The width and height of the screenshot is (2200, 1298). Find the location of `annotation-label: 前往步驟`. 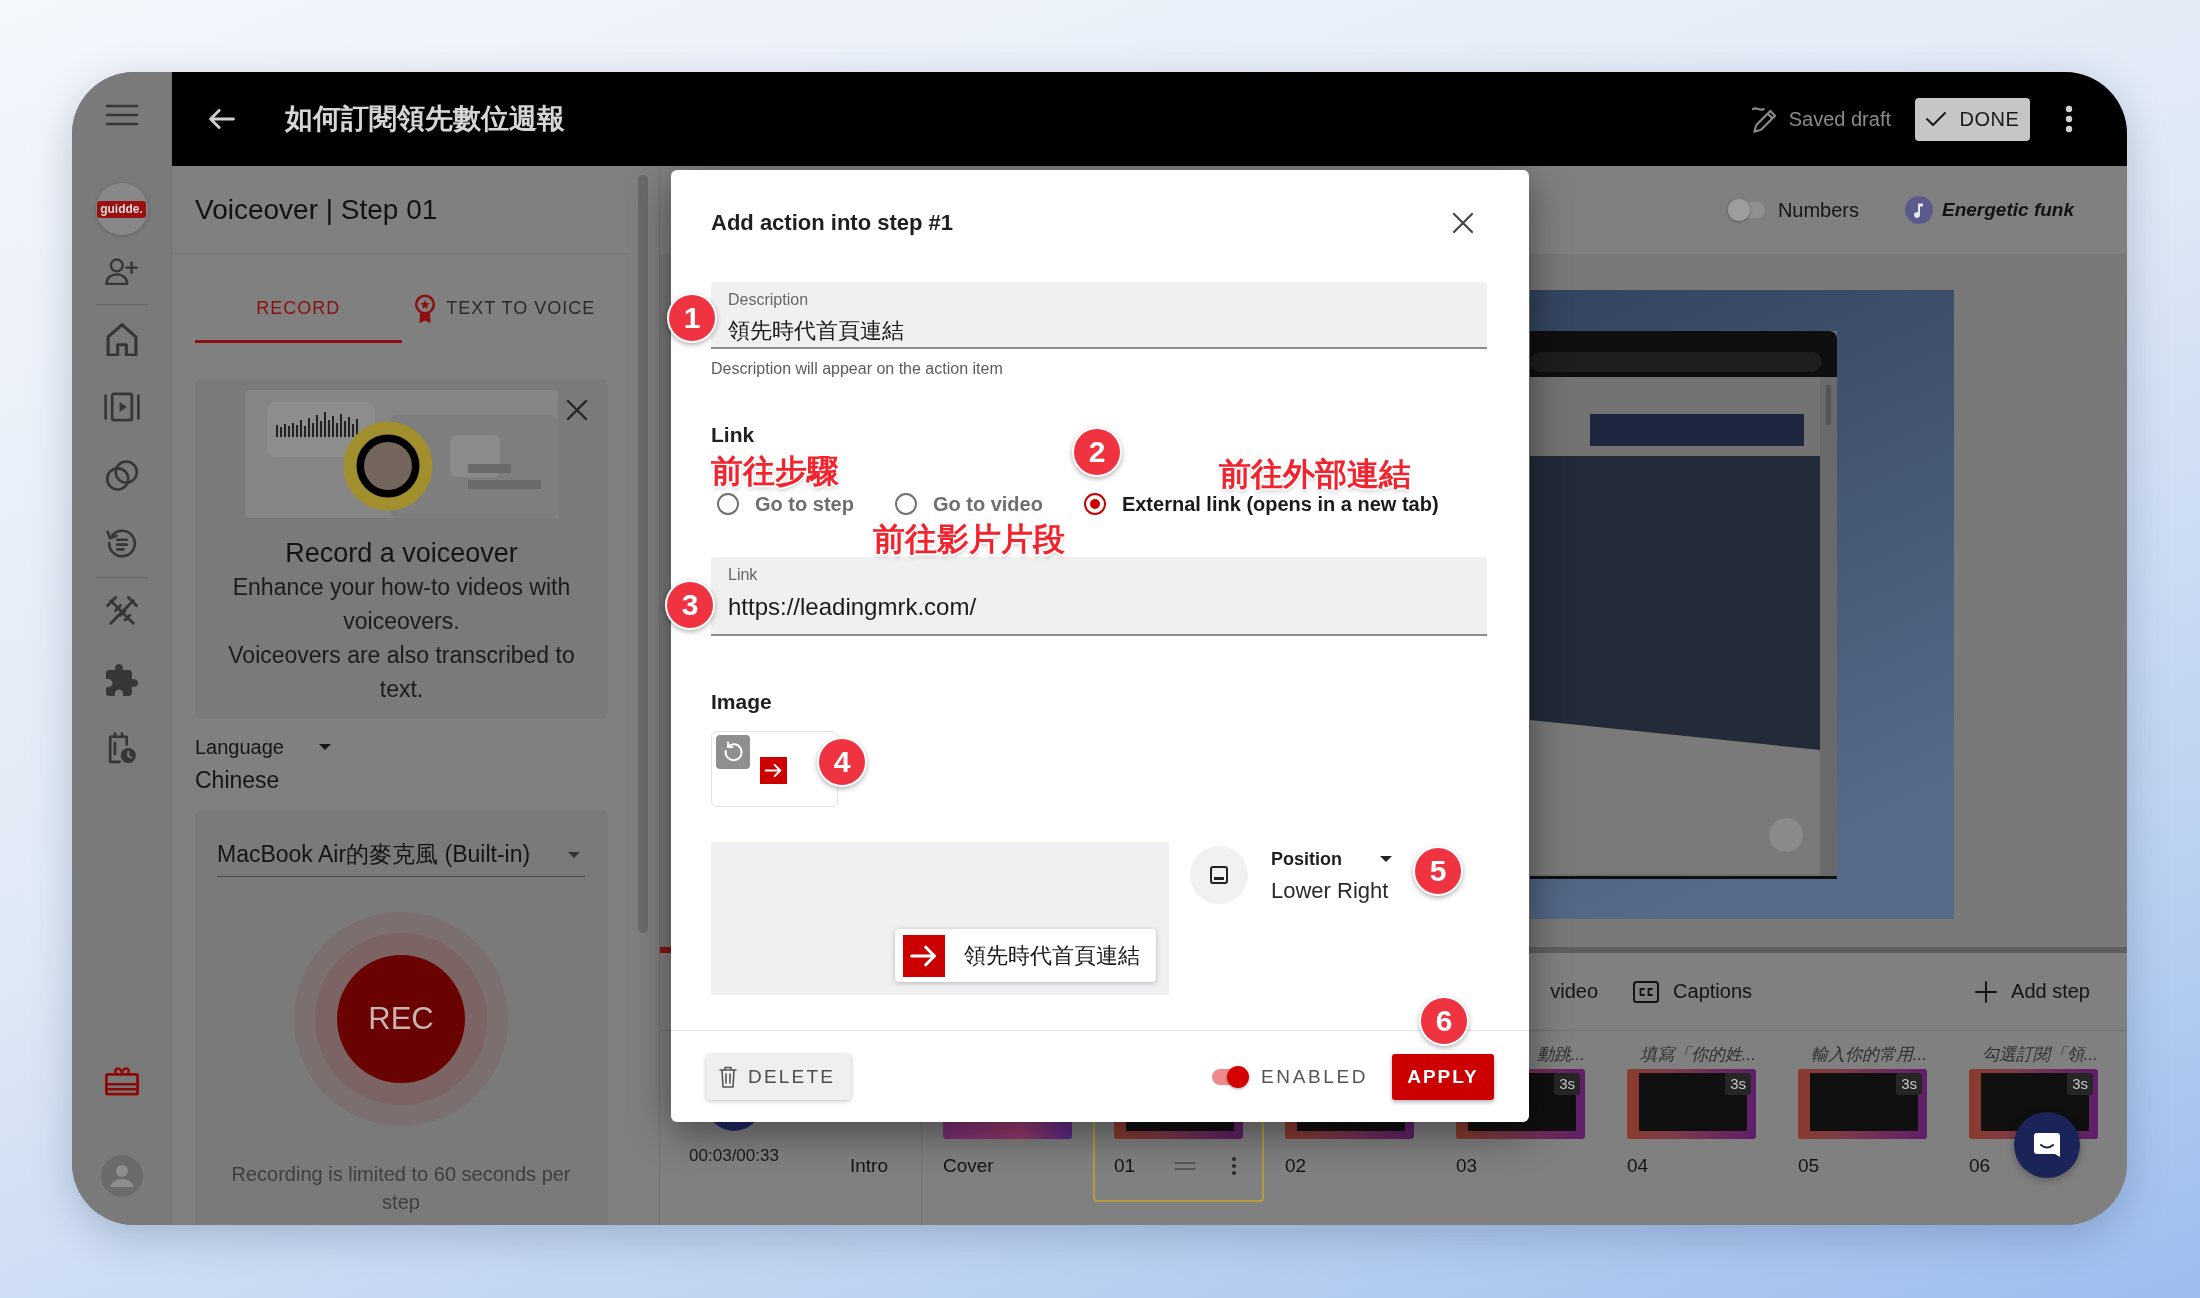

annotation-label: 前往步驟 is located at coordinates (775, 471).